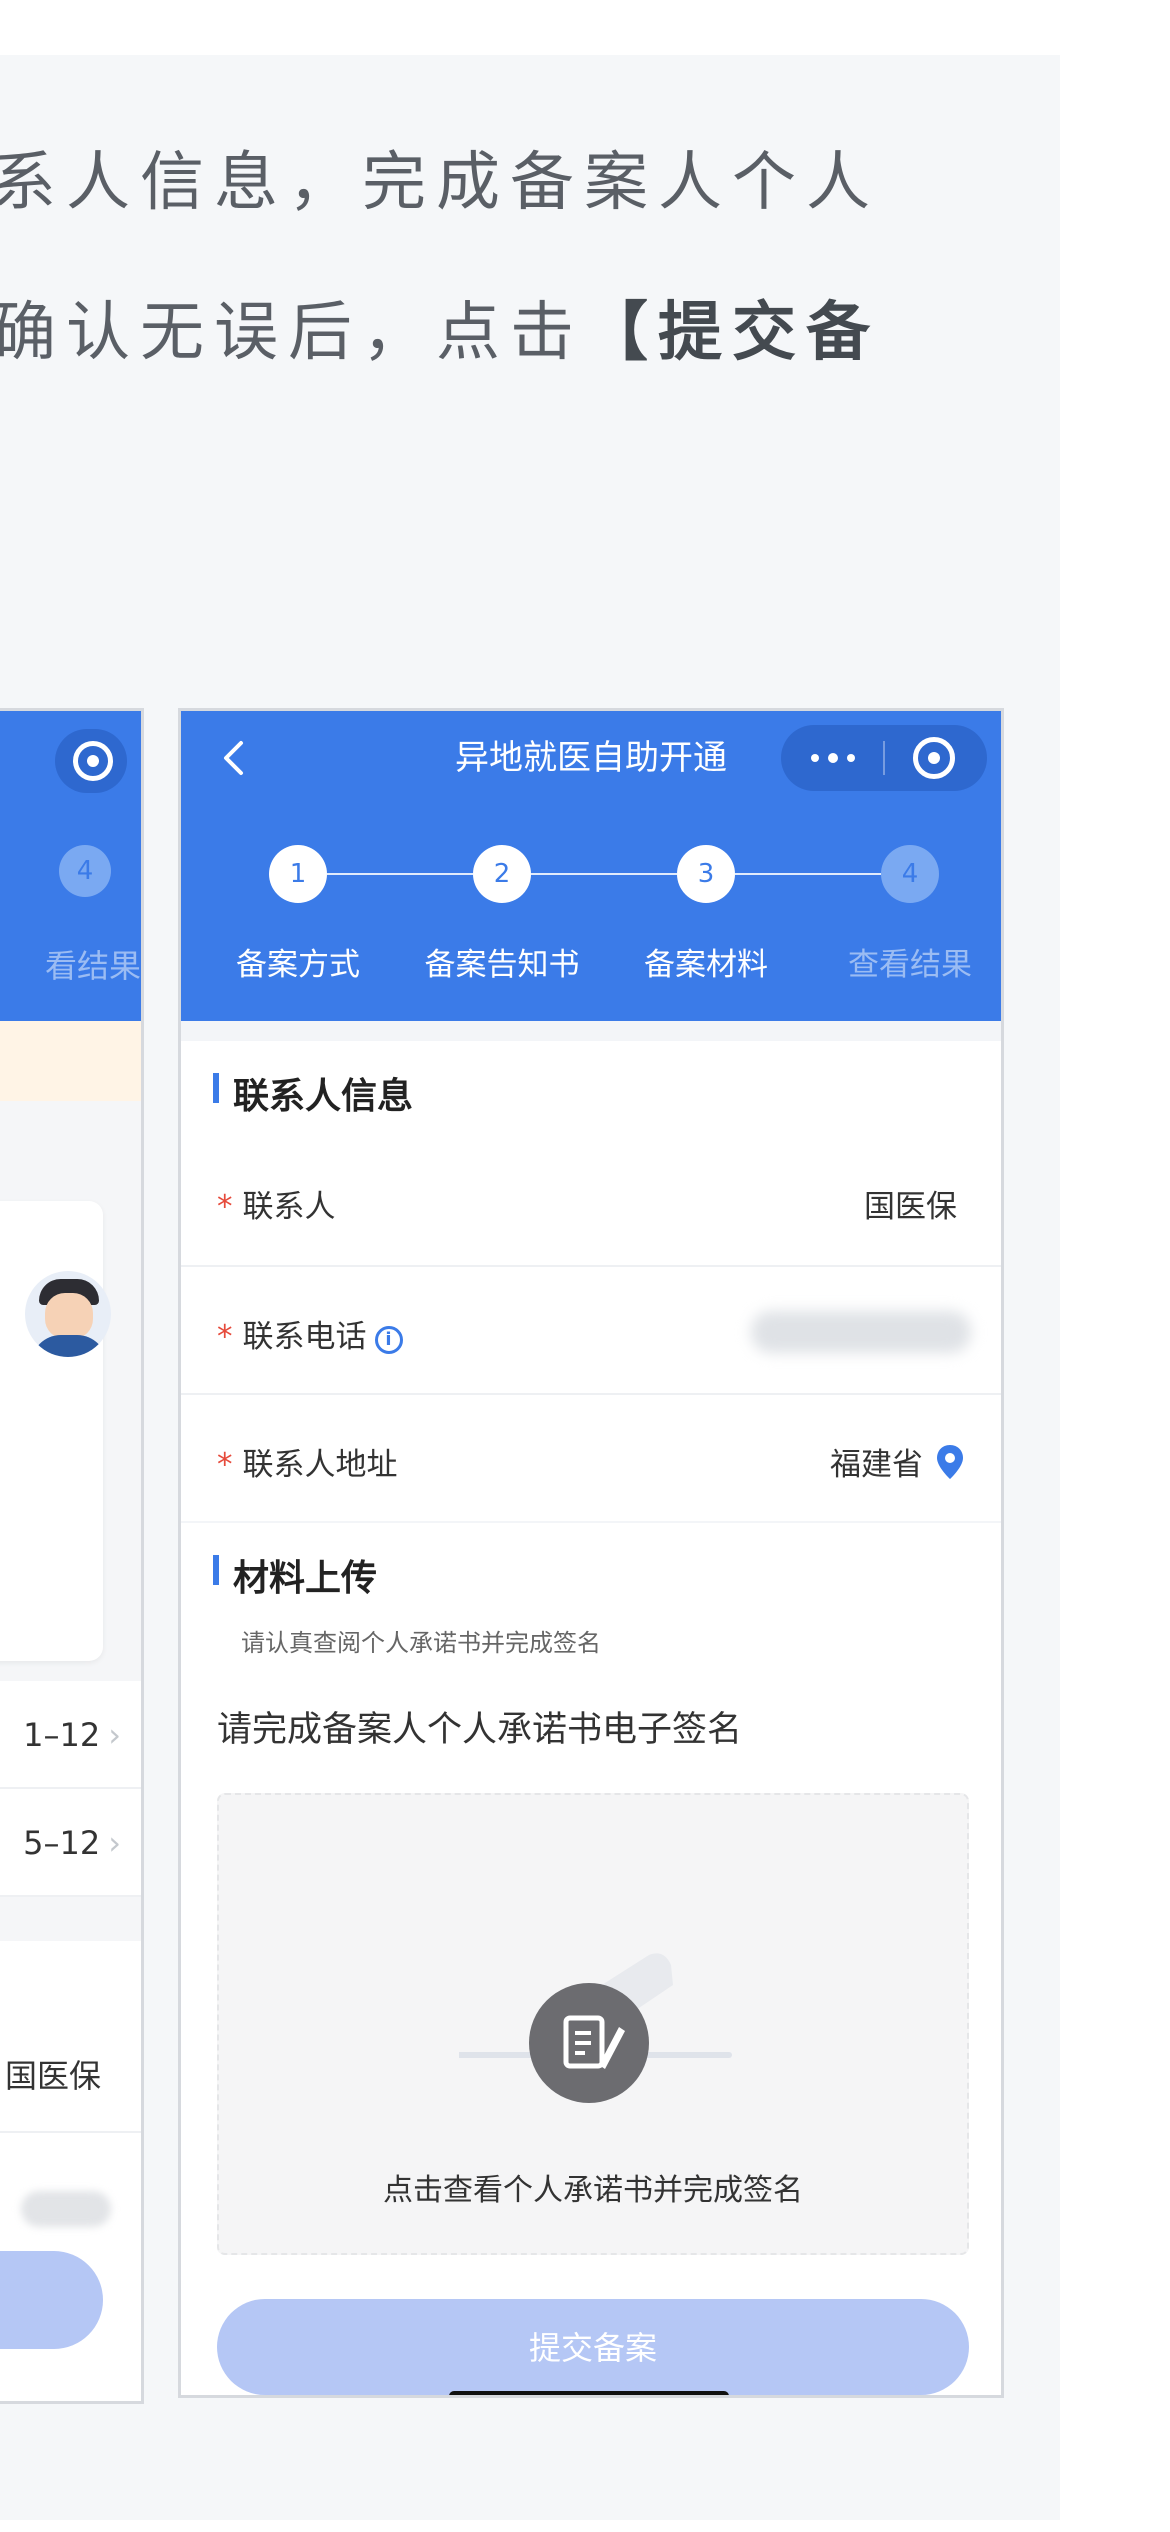  I want to click on contact-section: 联系人信息 * 联系人 国医保 * 联系电话 i * 联系人地址 福建省, so click(591, 1281).